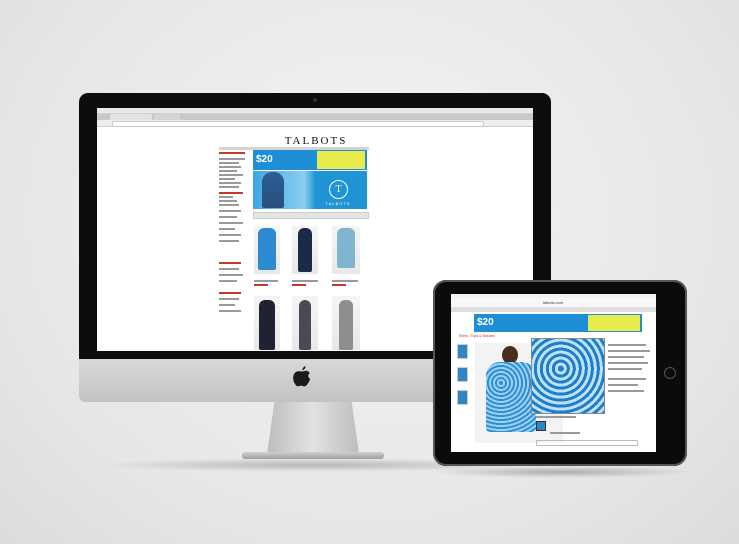  Describe the element at coordinates (313, 428) in the screenshot. I see `imac-stand` at that location.